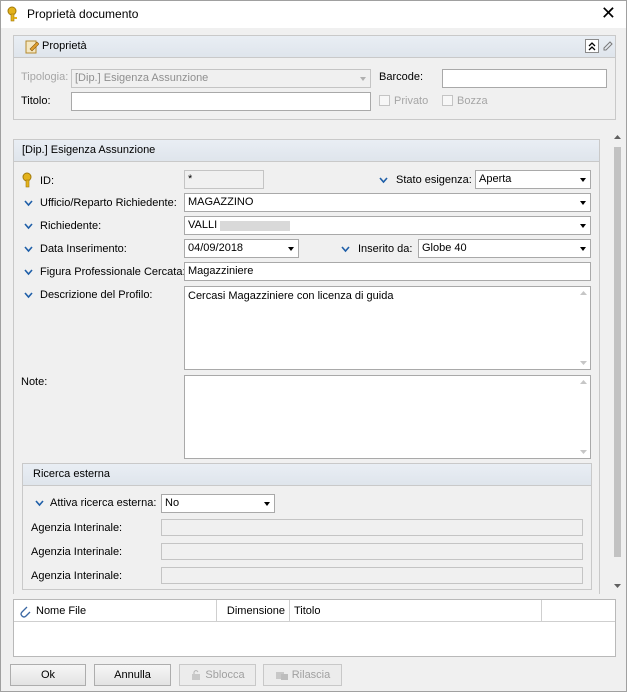  What do you see at coordinates (225, 675) in the screenshot?
I see `sblocca-label: Sblocca` at bounding box center [225, 675].